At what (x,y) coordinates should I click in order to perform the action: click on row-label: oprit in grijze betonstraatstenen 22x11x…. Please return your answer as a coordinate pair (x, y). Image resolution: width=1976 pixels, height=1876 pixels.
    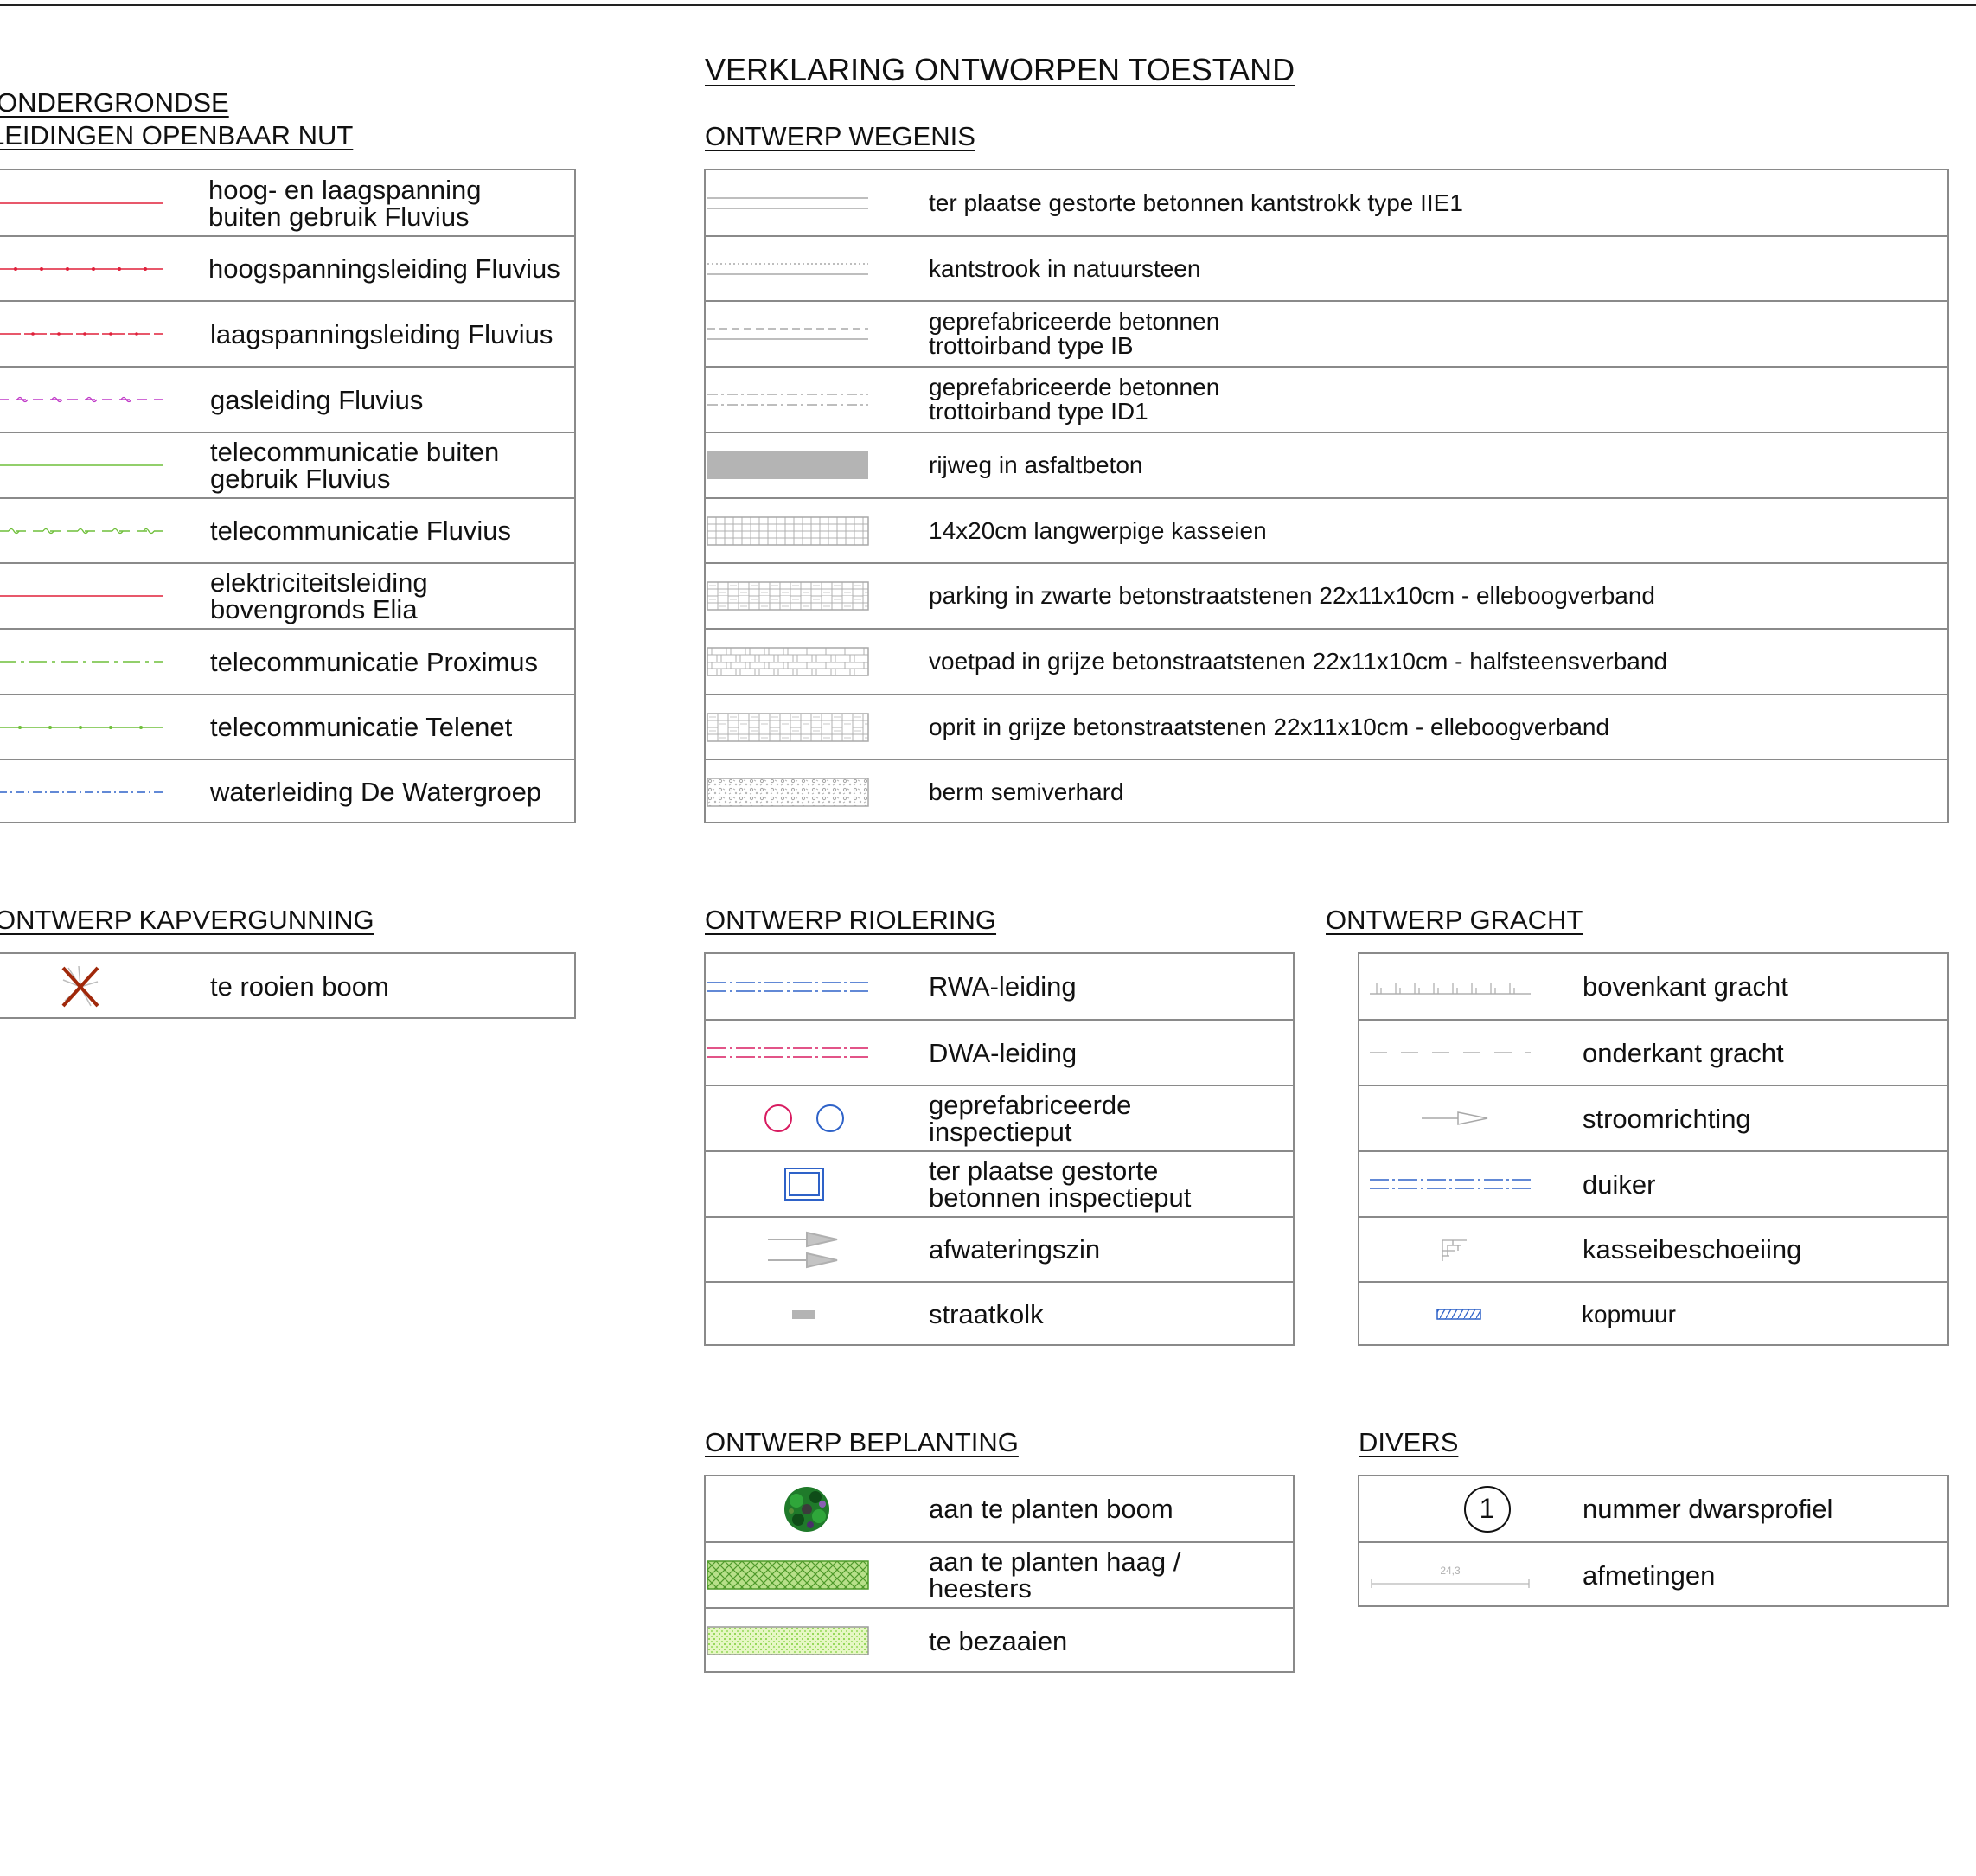
    Looking at the image, I should click on (1269, 726).